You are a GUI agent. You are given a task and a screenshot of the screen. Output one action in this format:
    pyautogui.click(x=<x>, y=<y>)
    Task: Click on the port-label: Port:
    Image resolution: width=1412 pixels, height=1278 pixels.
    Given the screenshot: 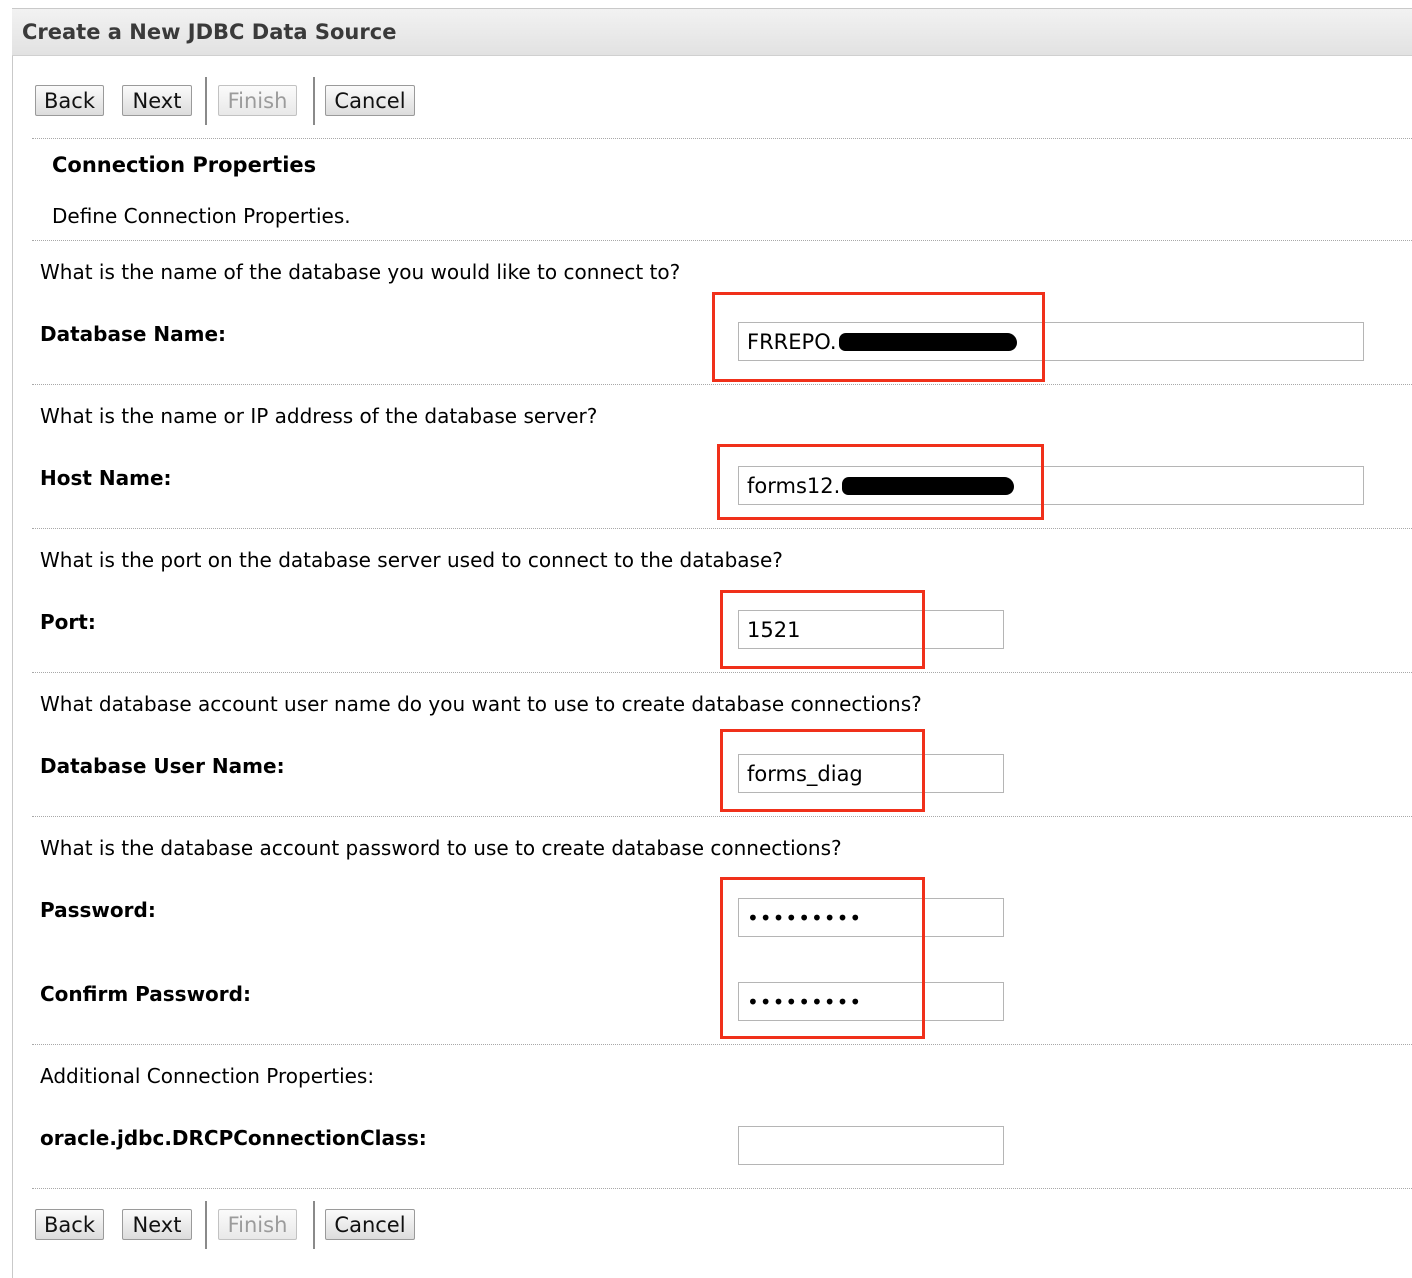 What is the action you would take?
    pyautogui.click(x=68, y=622)
    